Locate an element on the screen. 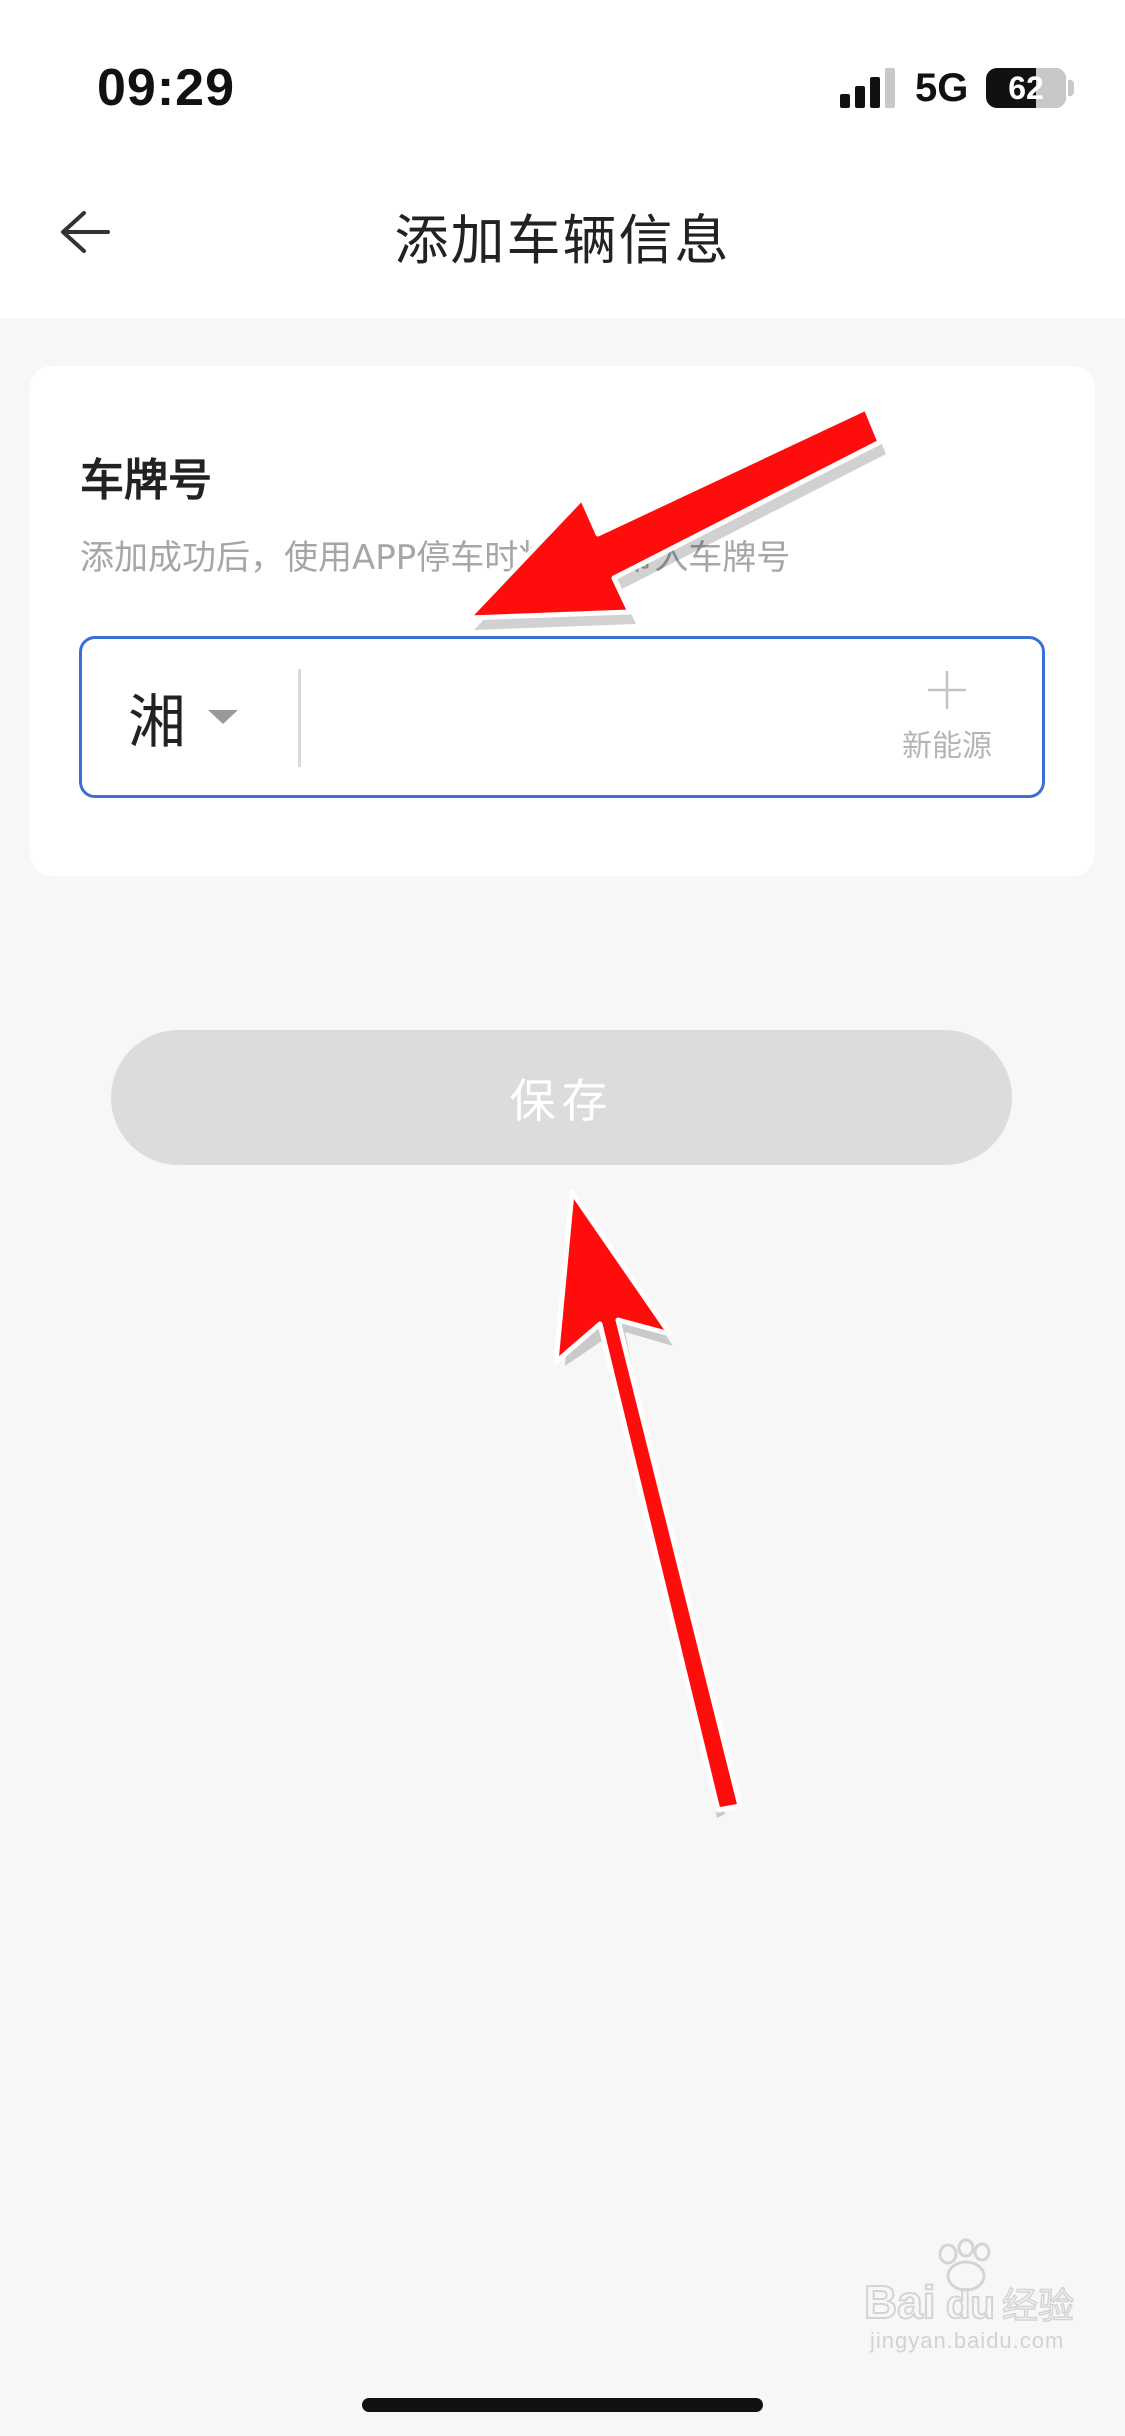 The width and height of the screenshot is (1125, 2436). battery-level: 62 is located at coordinates (1026, 87).